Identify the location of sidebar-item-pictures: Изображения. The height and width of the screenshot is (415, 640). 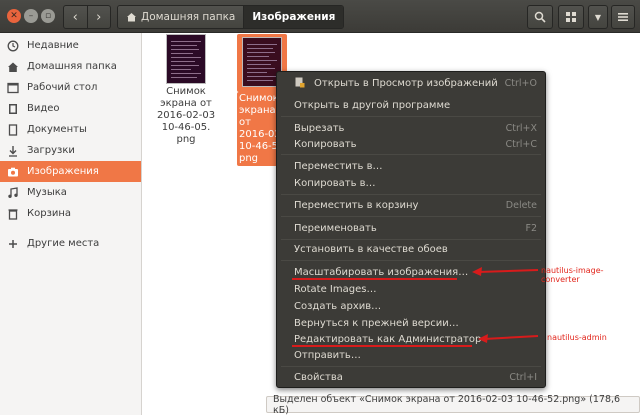
(70, 171).